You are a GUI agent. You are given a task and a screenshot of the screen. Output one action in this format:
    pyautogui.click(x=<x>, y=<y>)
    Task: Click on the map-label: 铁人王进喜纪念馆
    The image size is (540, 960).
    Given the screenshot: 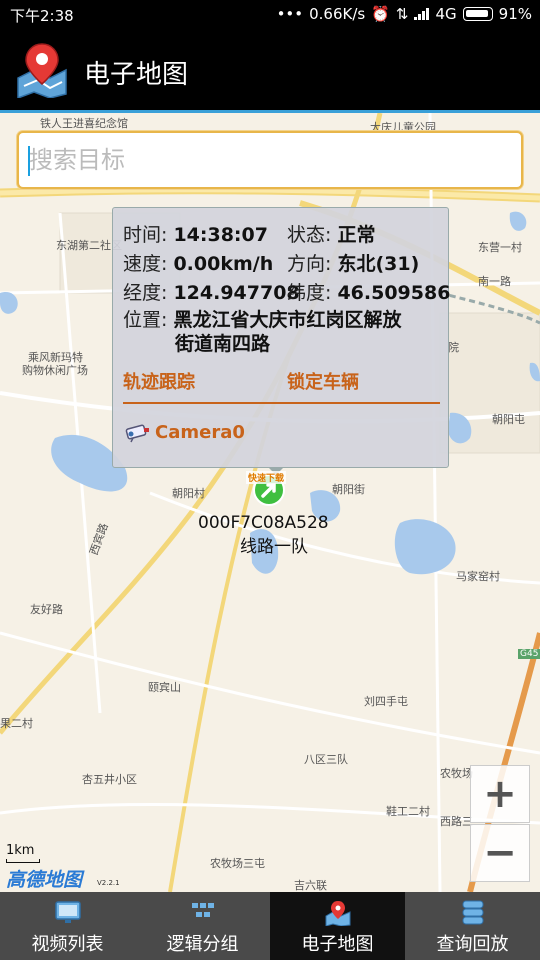 What is the action you would take?
    pyautogui.click(x=84, y=123)
    